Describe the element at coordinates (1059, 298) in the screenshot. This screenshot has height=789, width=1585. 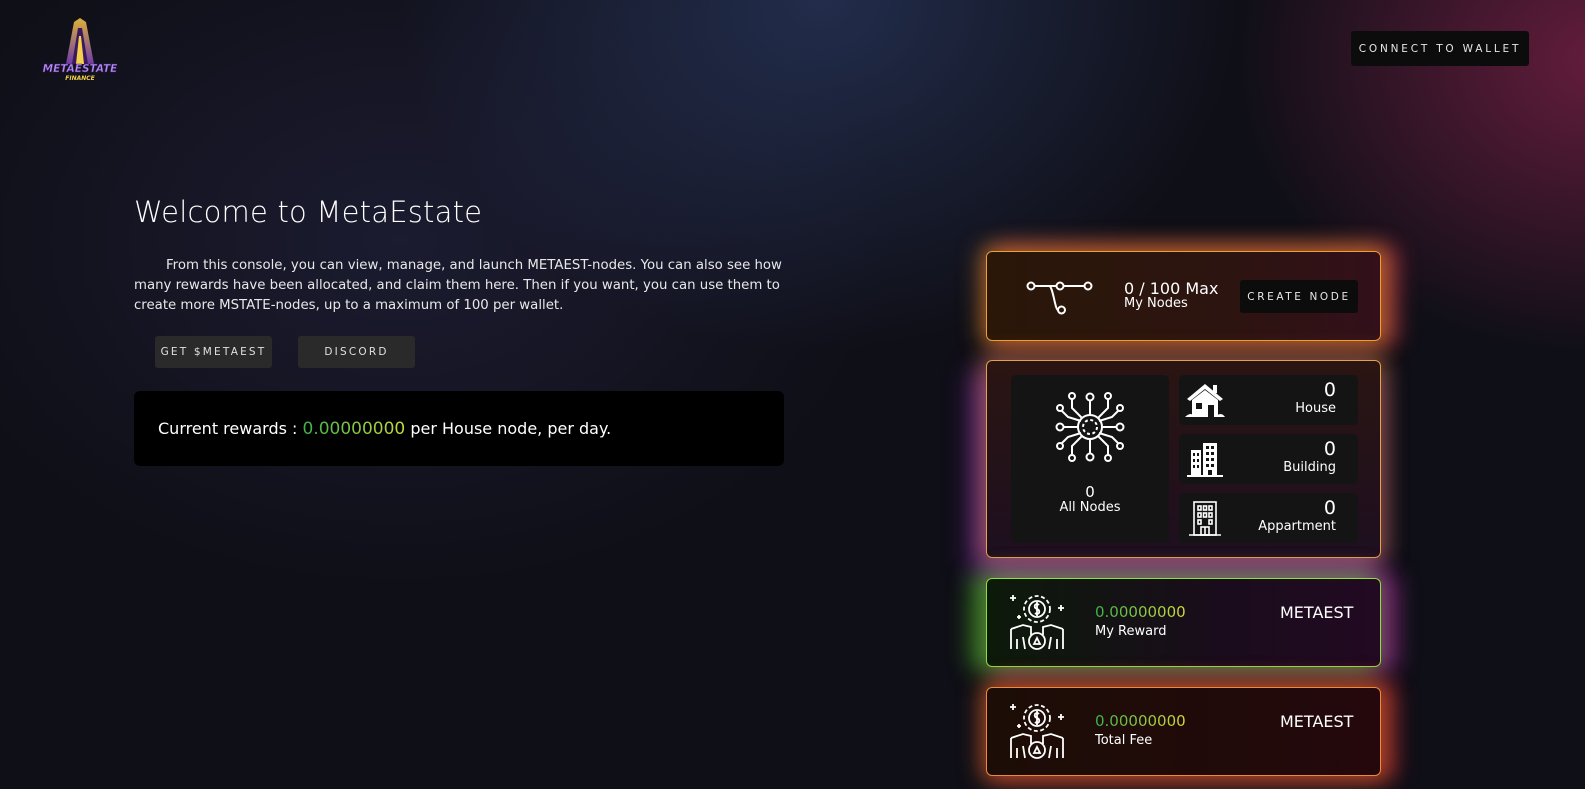
I see `route-icon` at that location.